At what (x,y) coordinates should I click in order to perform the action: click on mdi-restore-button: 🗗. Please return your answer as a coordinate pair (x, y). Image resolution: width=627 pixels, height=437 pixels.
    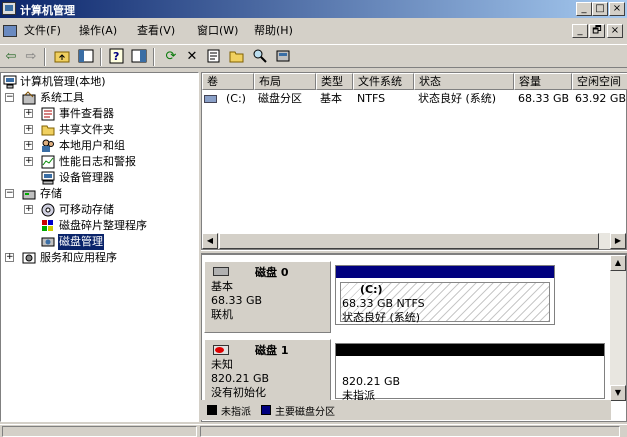
    Looking at the image, I should click on (597, 31).